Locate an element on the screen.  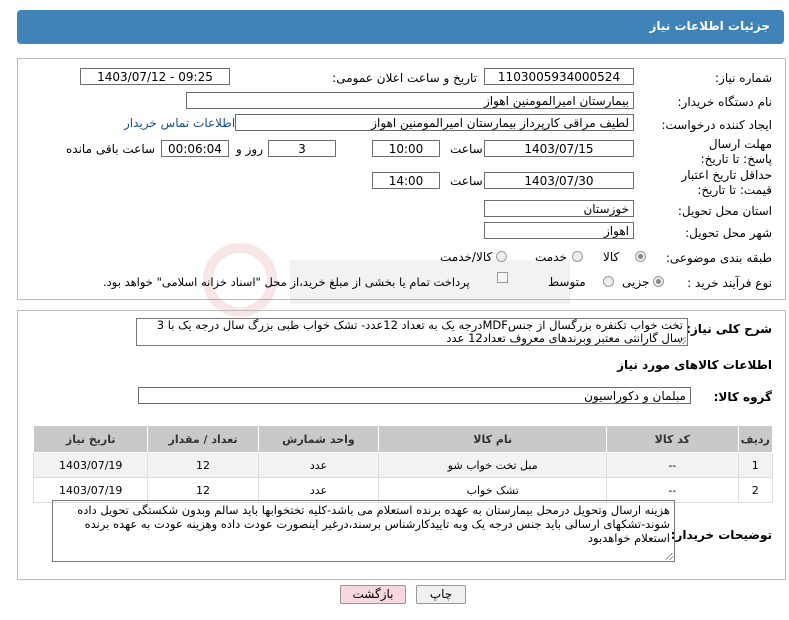
process-option-medium: متوسط is located at coordinates (567, 282).